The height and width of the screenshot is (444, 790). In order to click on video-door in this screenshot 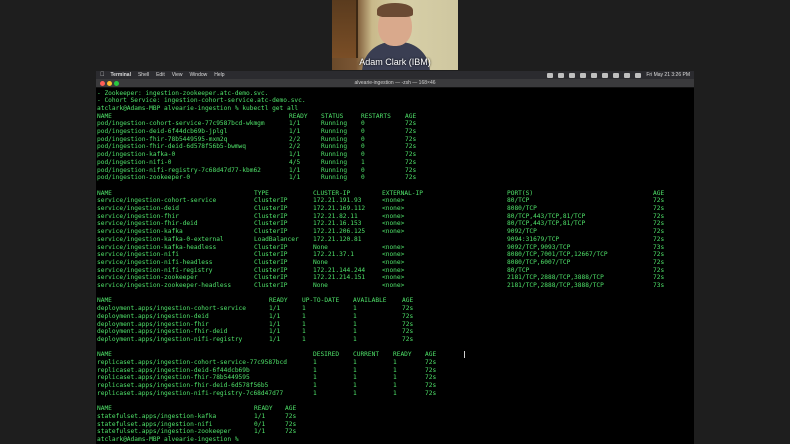, I will do `click(345, 29)`.